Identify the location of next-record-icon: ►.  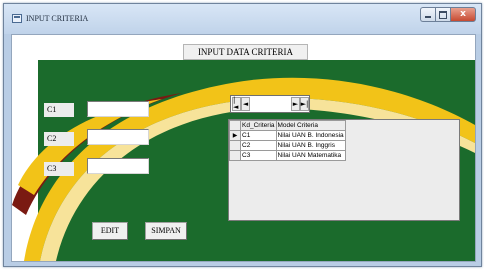
(295, 103).